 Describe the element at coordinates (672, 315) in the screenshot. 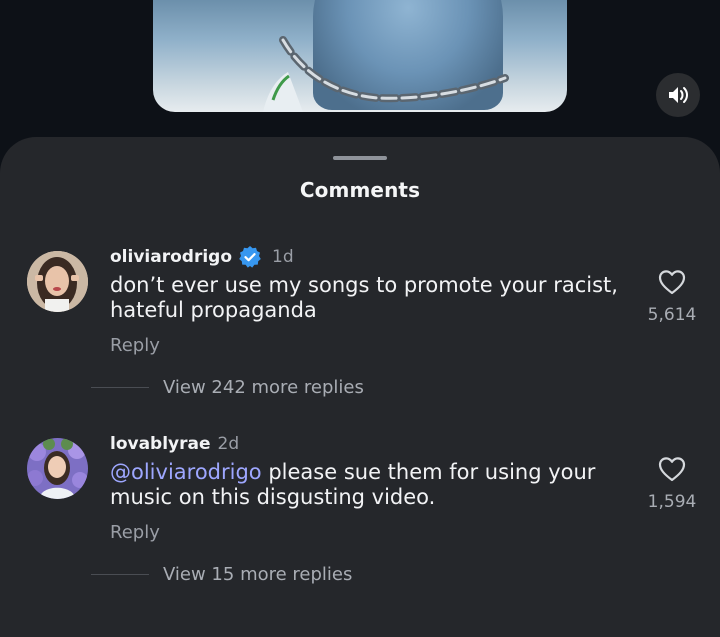

I see `like-count: 5,614` at that location.